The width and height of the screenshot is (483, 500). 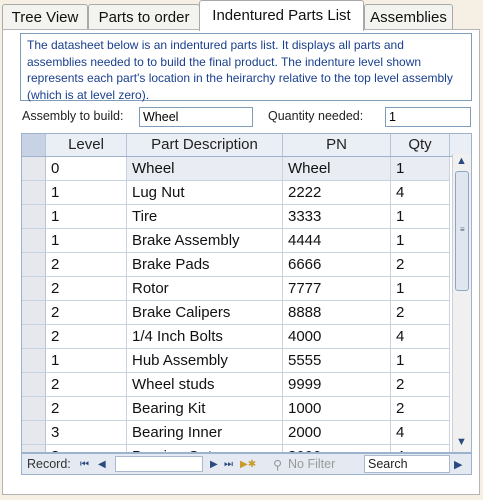 I want to click on column-header-pn: PN, so click(x=337, y=145).